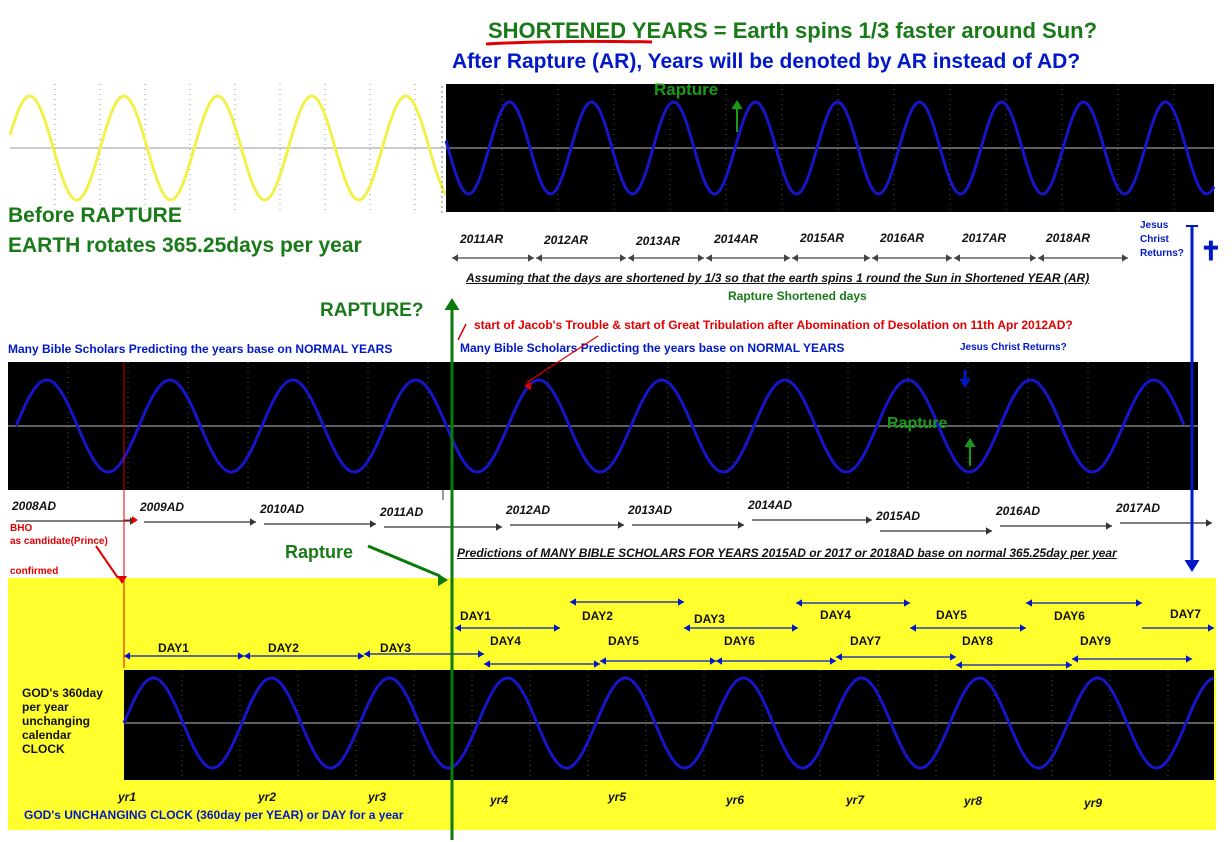  What do you see at coordinates (462, 332) in the screenshot?
I see `jacob-arrow-line` at bounding box center [462, 332].